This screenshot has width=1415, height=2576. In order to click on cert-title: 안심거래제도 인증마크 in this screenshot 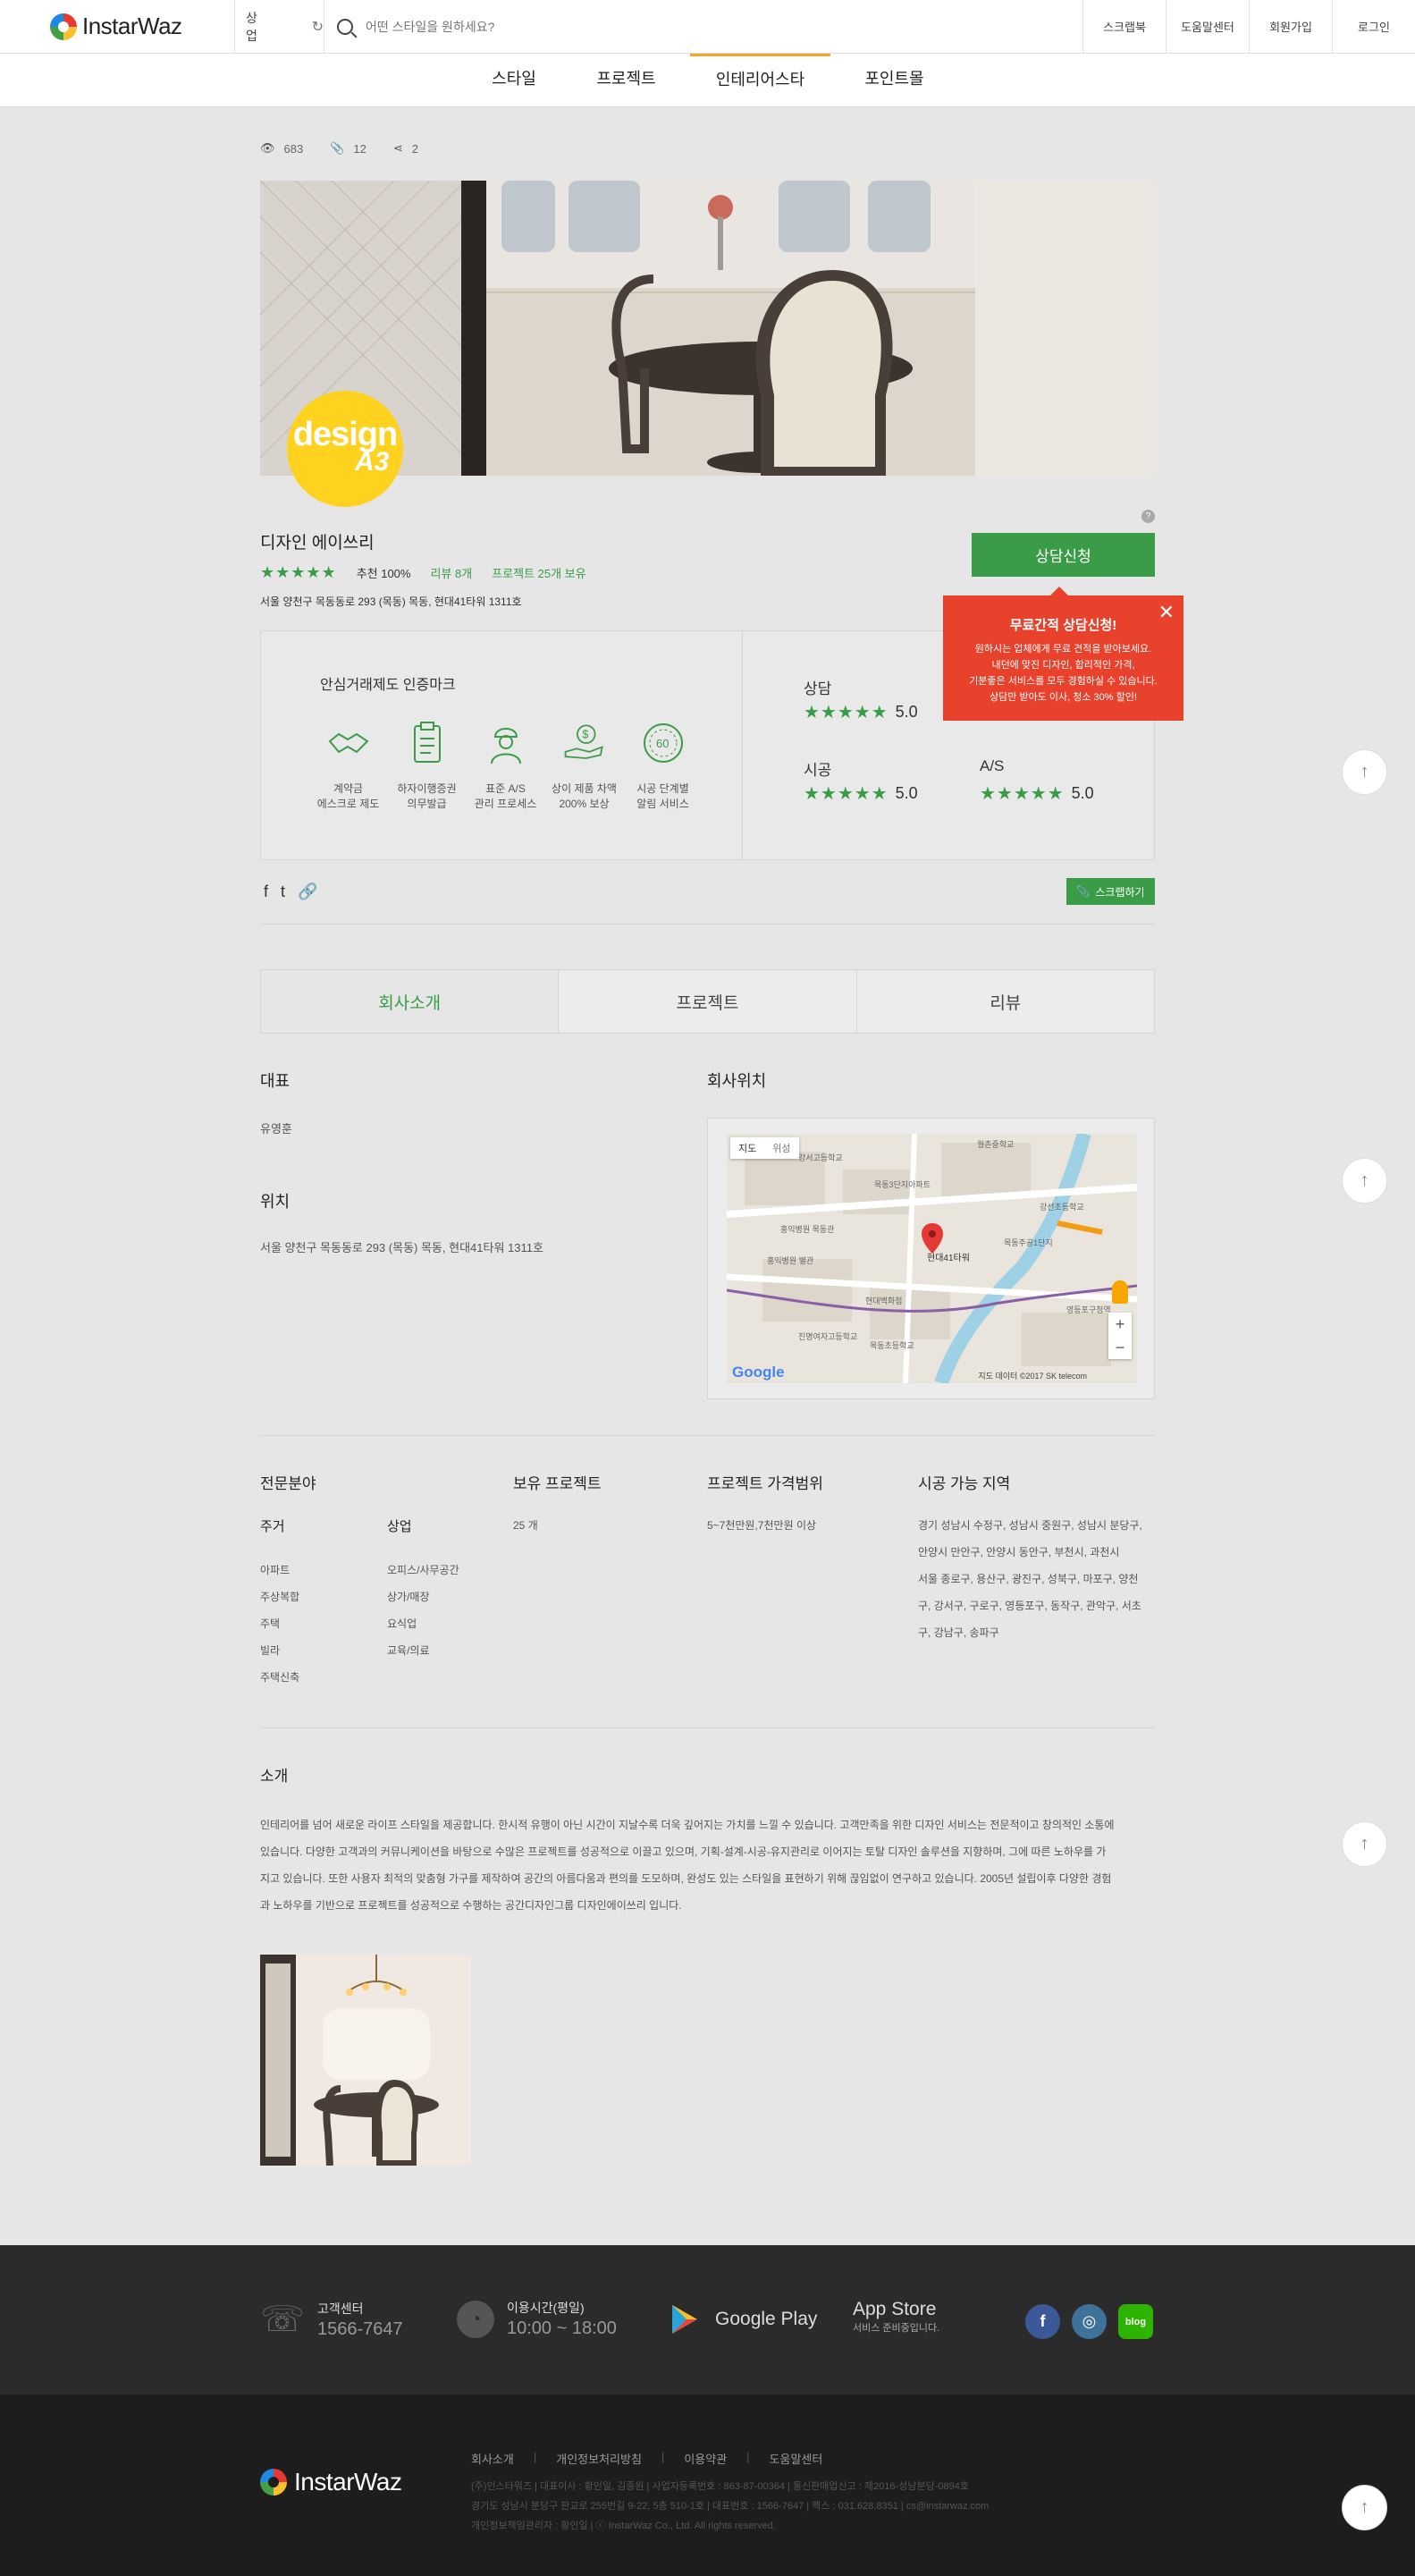, I will do `click(388, 685)`.